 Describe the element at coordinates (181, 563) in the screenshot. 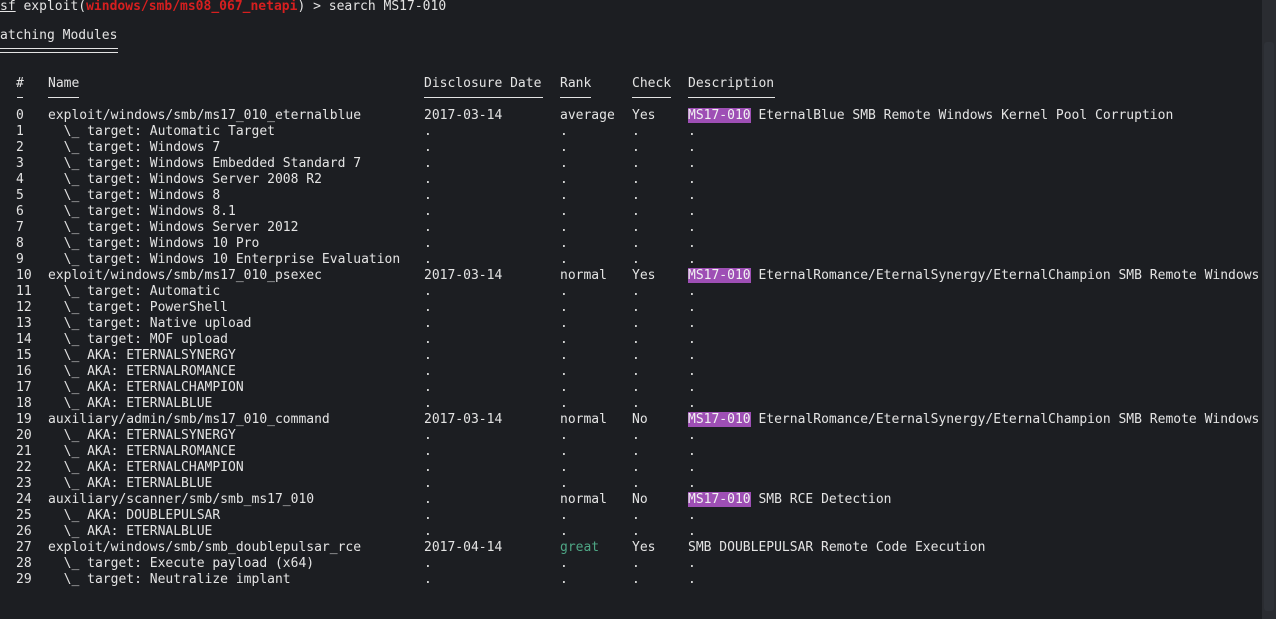

I see `module-name: \_ target: Execute payload (x64)` at that location.